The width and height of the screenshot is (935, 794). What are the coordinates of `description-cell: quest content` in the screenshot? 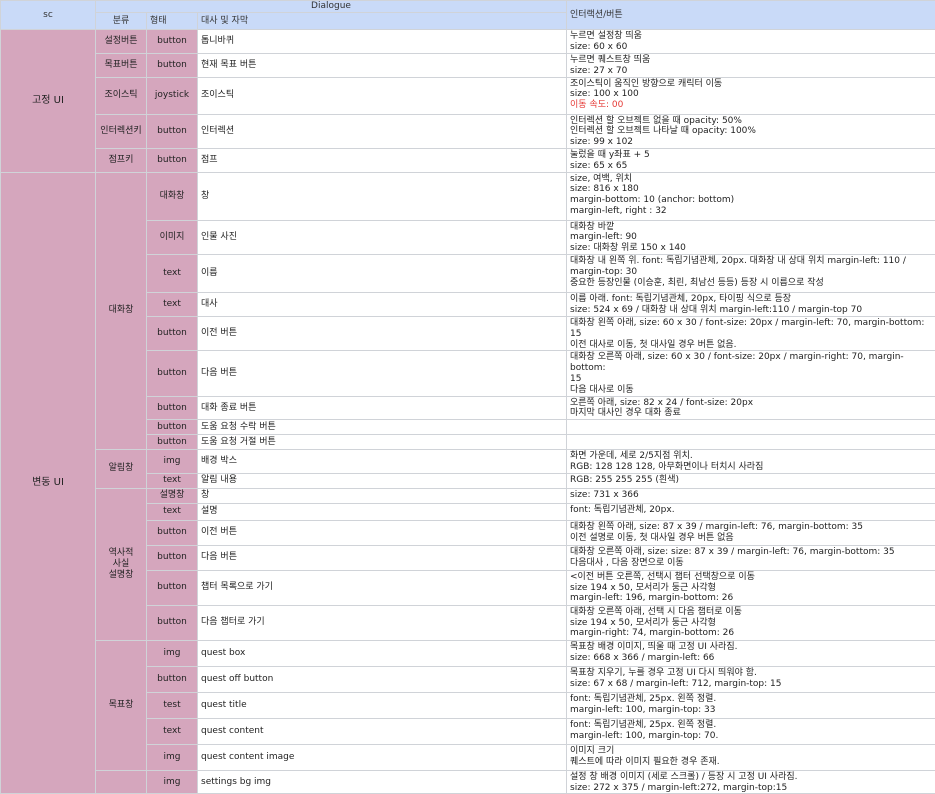 It's located at (382, 731).